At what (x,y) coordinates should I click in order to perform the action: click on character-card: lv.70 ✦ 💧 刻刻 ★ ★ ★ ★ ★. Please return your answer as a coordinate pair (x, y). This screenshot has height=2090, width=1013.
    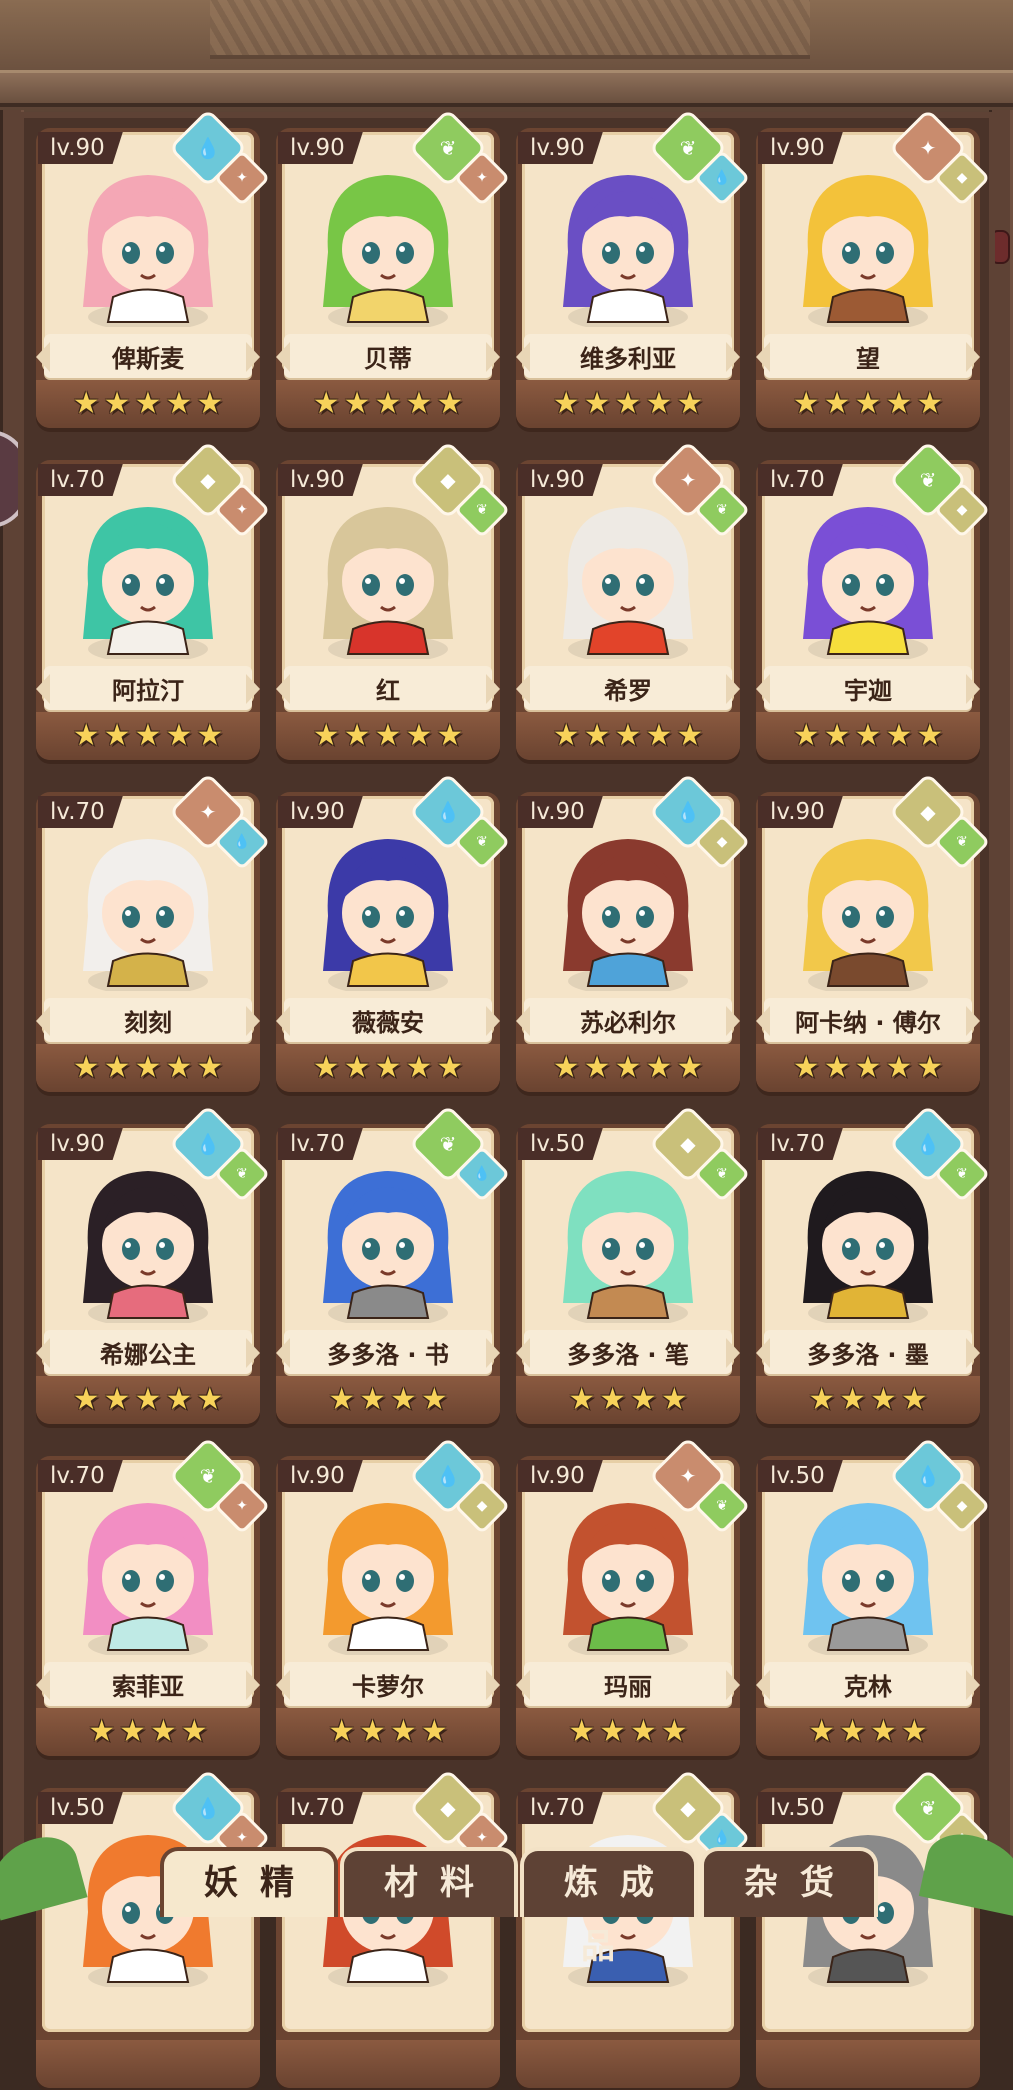
    Looking at the image, I should click on (150, 933).